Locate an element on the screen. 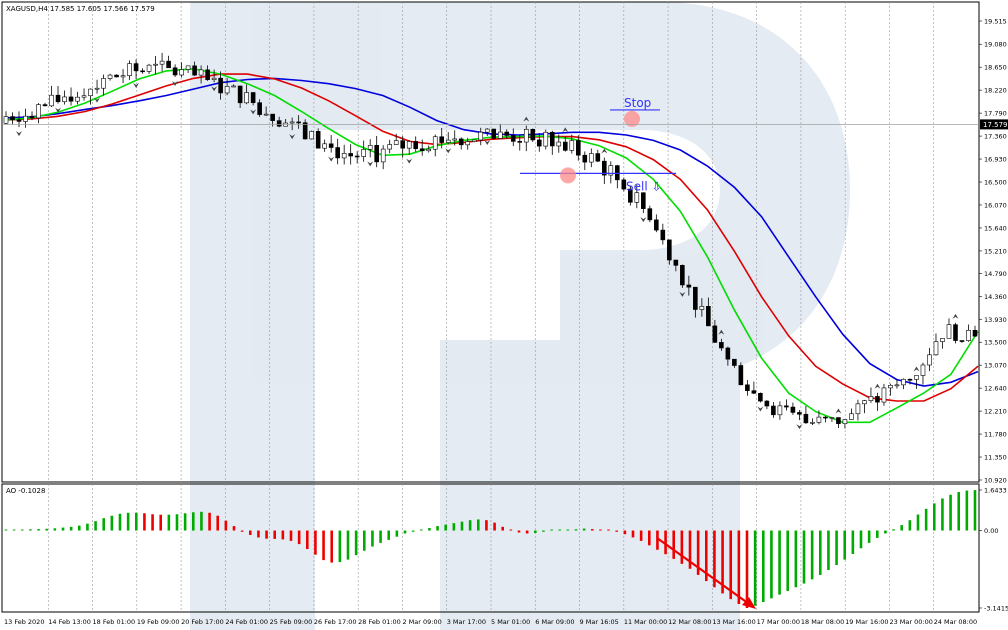 This screenshot has width=1008, height=630. ao-tick-label: 0.00 is located at coordinates (991, 531).